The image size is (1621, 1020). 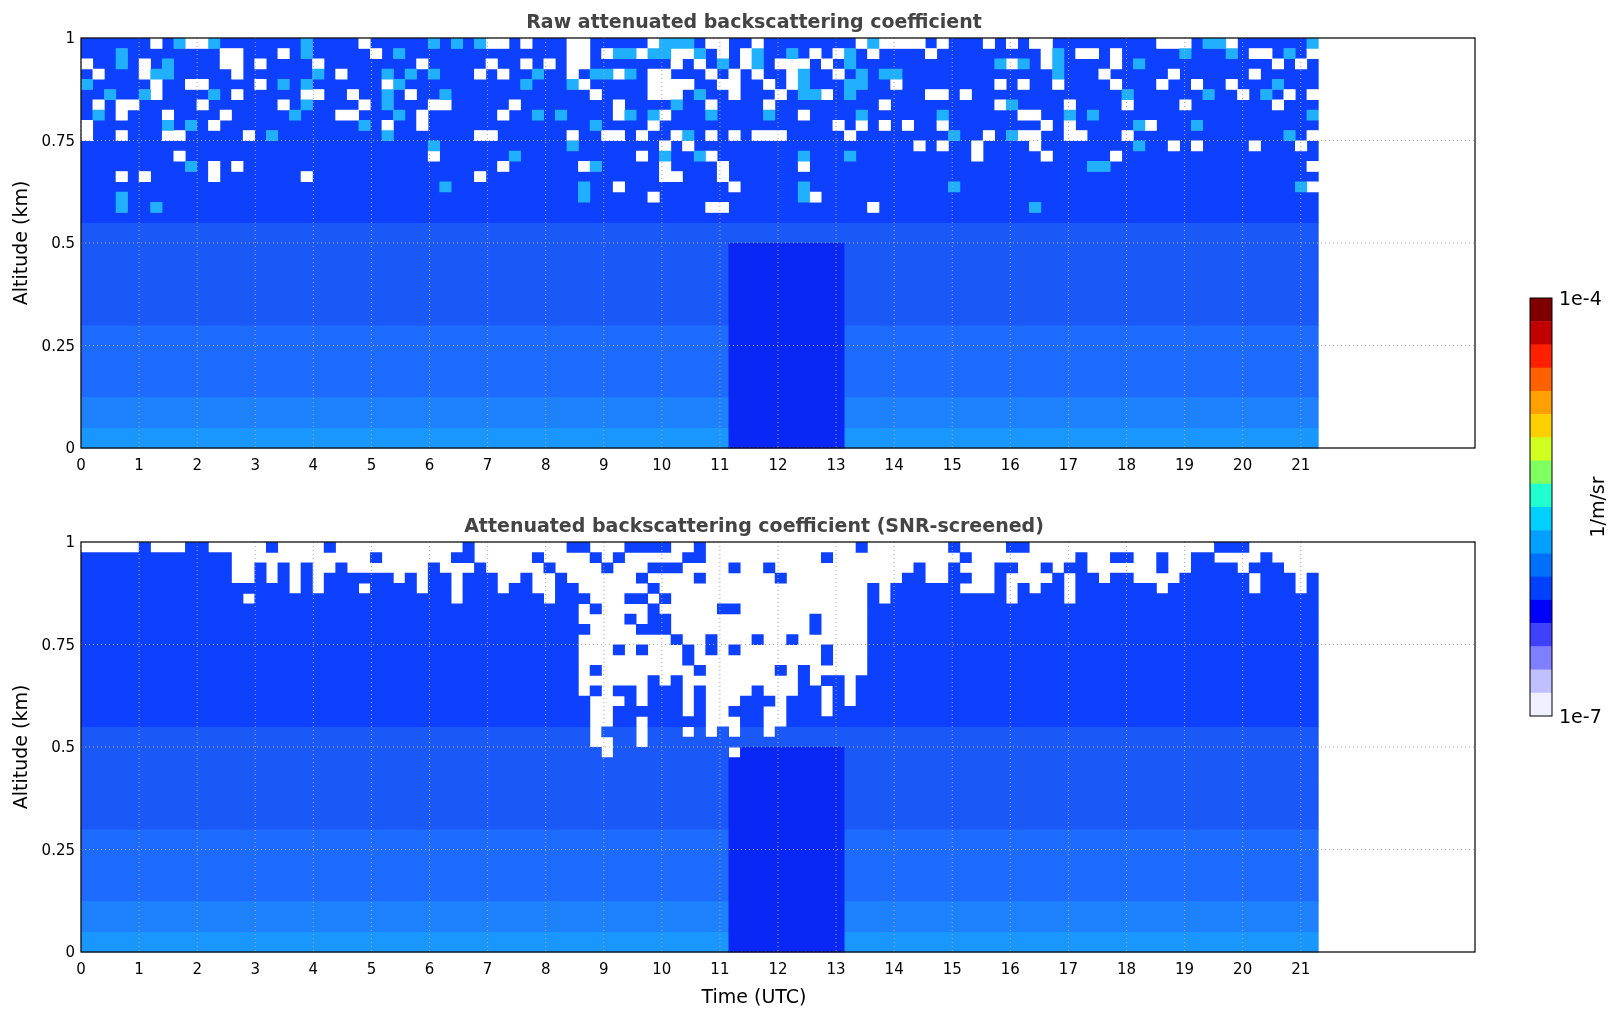 What do you see at coordinates (754, 996) in the screenshot?
I see `axis-label: Time (UTC)` at bounding box center [754, 996].